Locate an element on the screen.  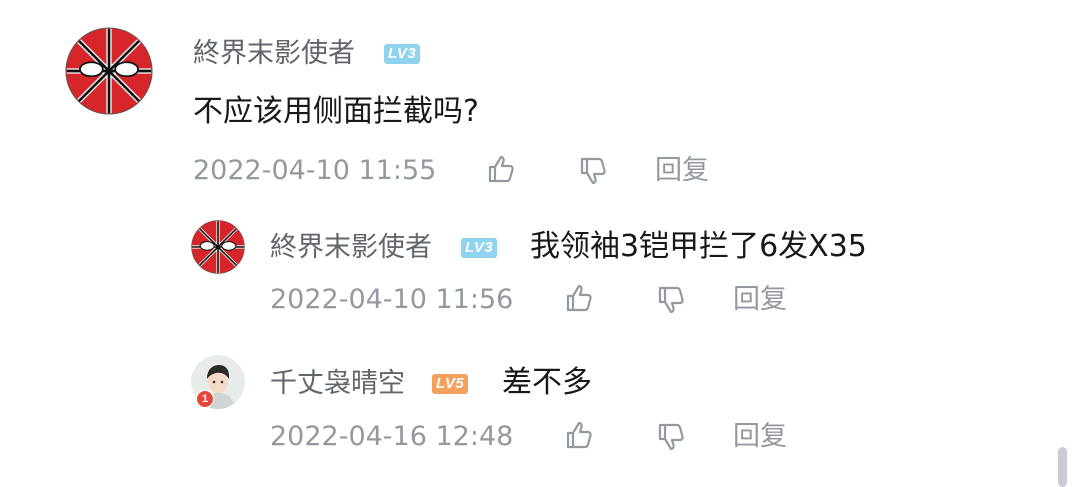
reply-username: 千丈袅晴空 is located at coordinates (337, 383).